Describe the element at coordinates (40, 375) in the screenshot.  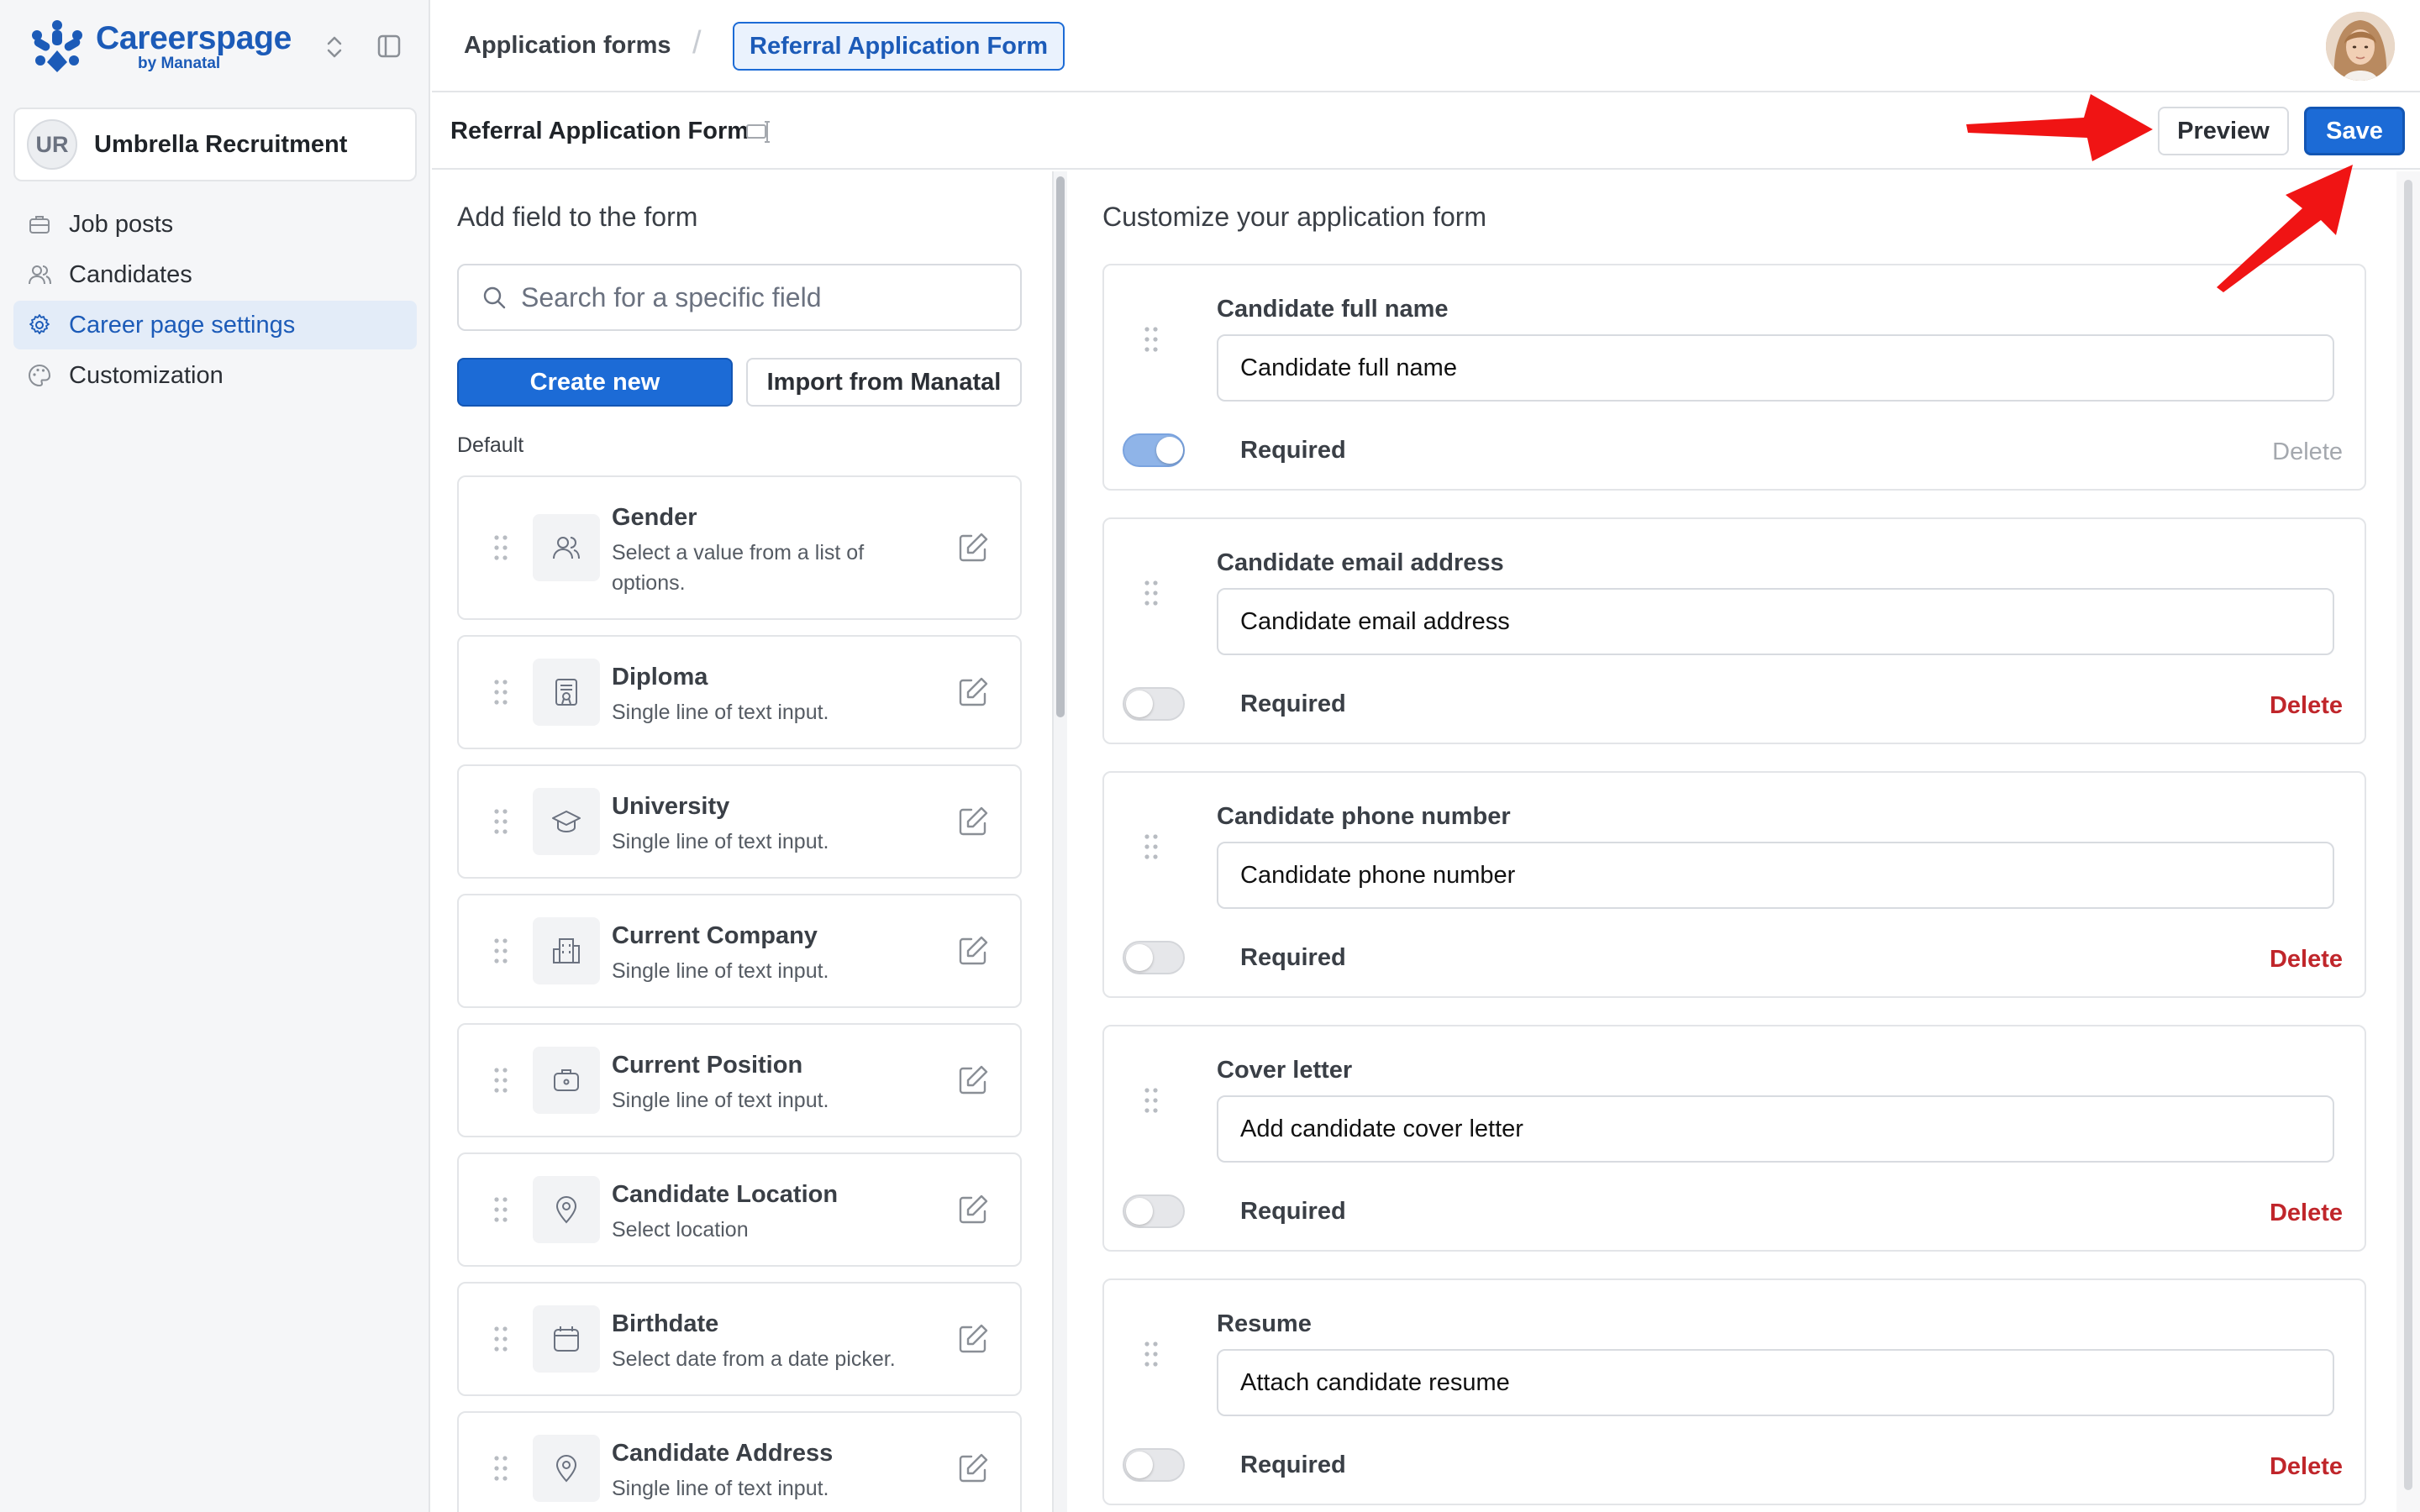
I see `palette-icon` at that location.